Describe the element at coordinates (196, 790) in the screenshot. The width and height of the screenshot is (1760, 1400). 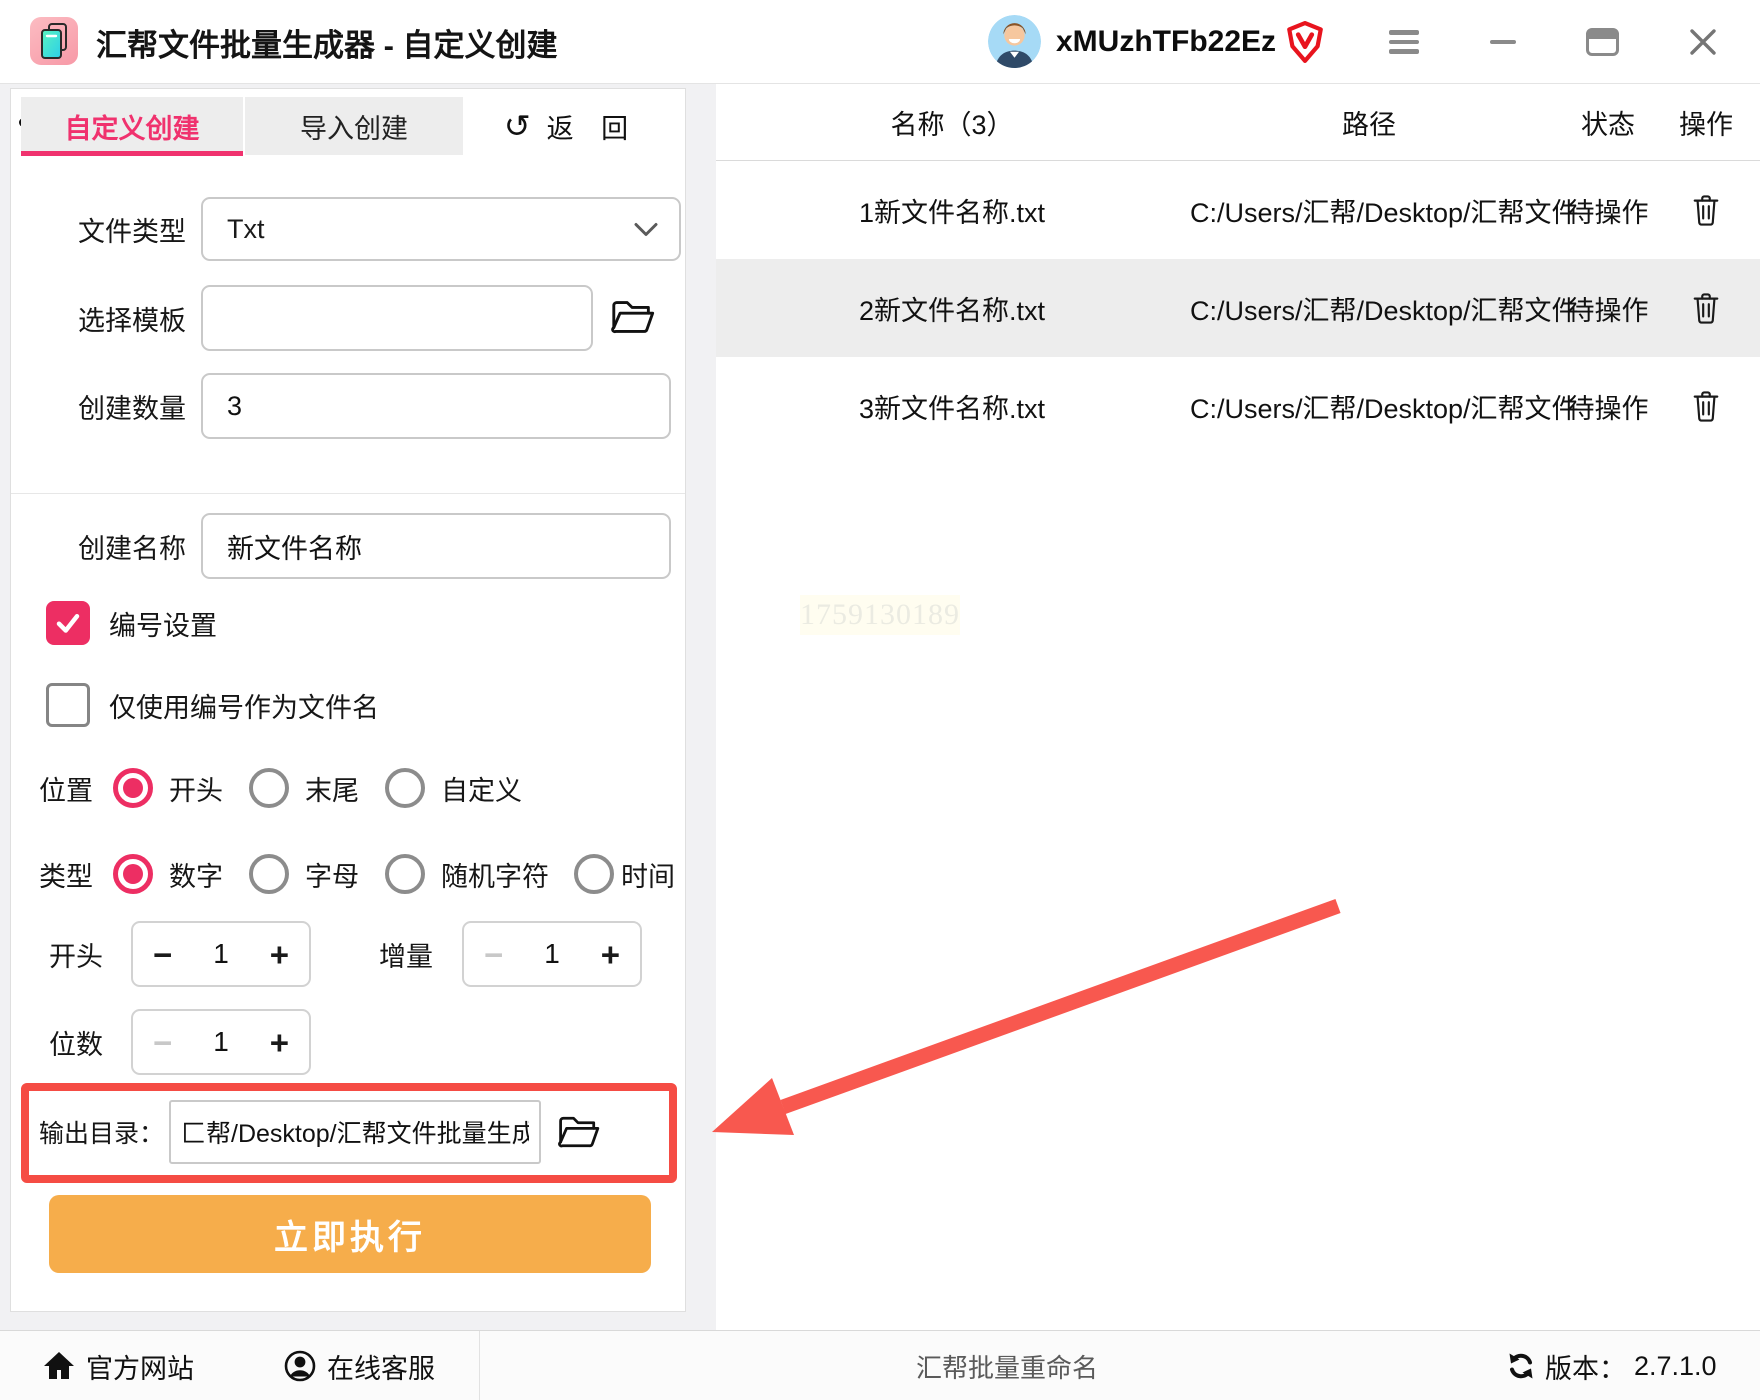
I see `radio-label: 开头` at that location.